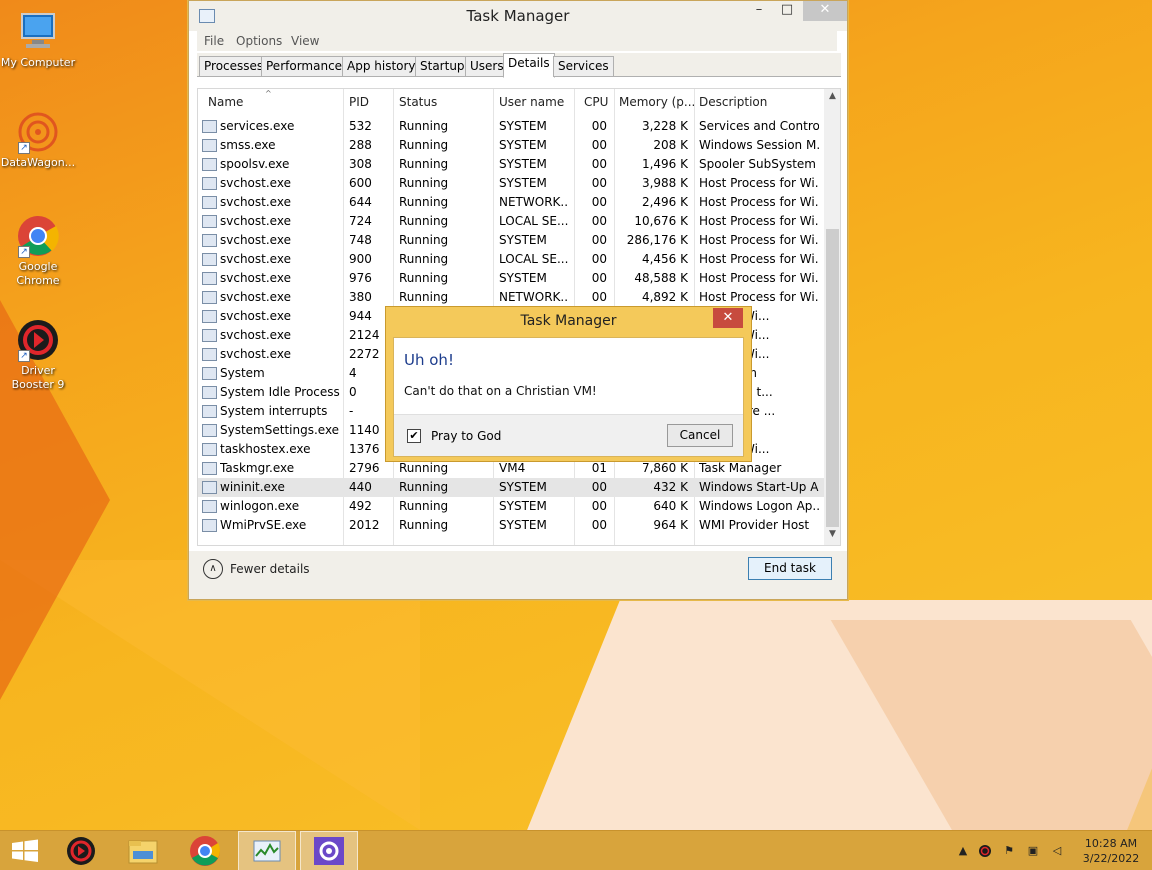 The height and width of the screenshot is (870, 1152). I want to click on column-header-pid: PID, so click(359, 102).